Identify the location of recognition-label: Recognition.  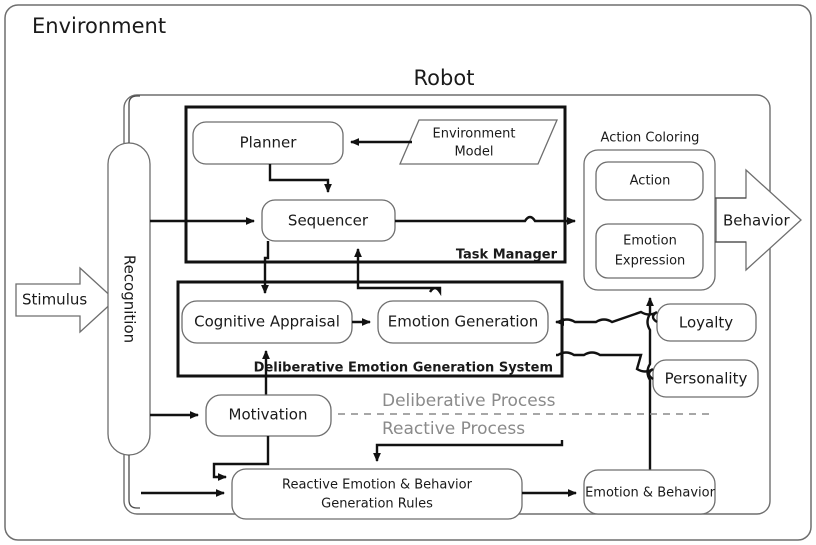
(130, 299).